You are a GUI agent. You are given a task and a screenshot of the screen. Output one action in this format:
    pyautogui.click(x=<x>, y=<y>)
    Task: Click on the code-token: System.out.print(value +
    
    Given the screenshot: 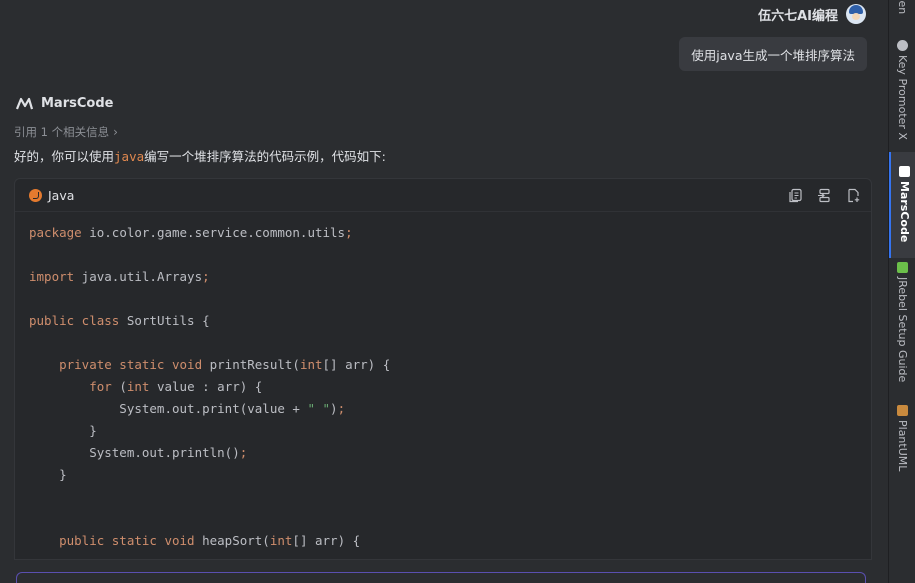 What is the action you would take?
    pyautogui.click(x=168, y=408)
    